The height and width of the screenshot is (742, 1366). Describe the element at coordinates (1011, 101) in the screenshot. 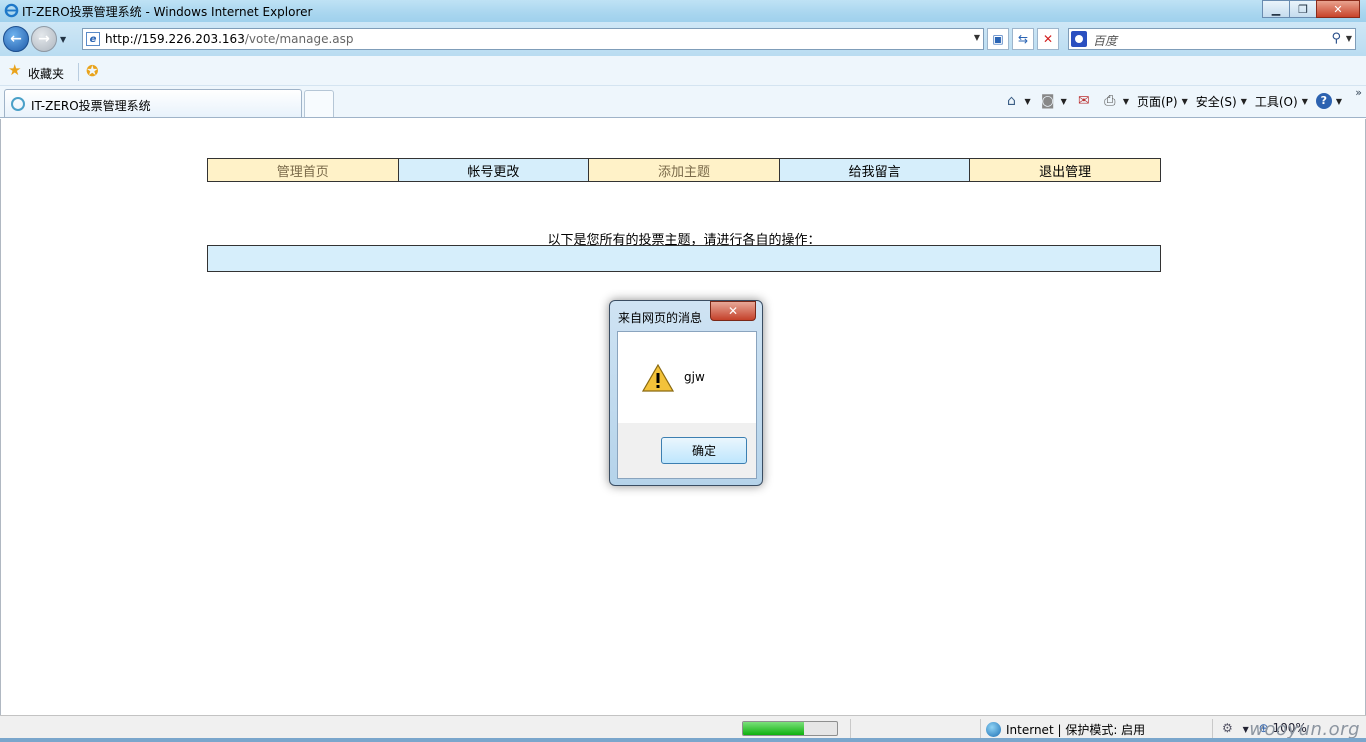

I see `home-icon: ⌂` at that location.